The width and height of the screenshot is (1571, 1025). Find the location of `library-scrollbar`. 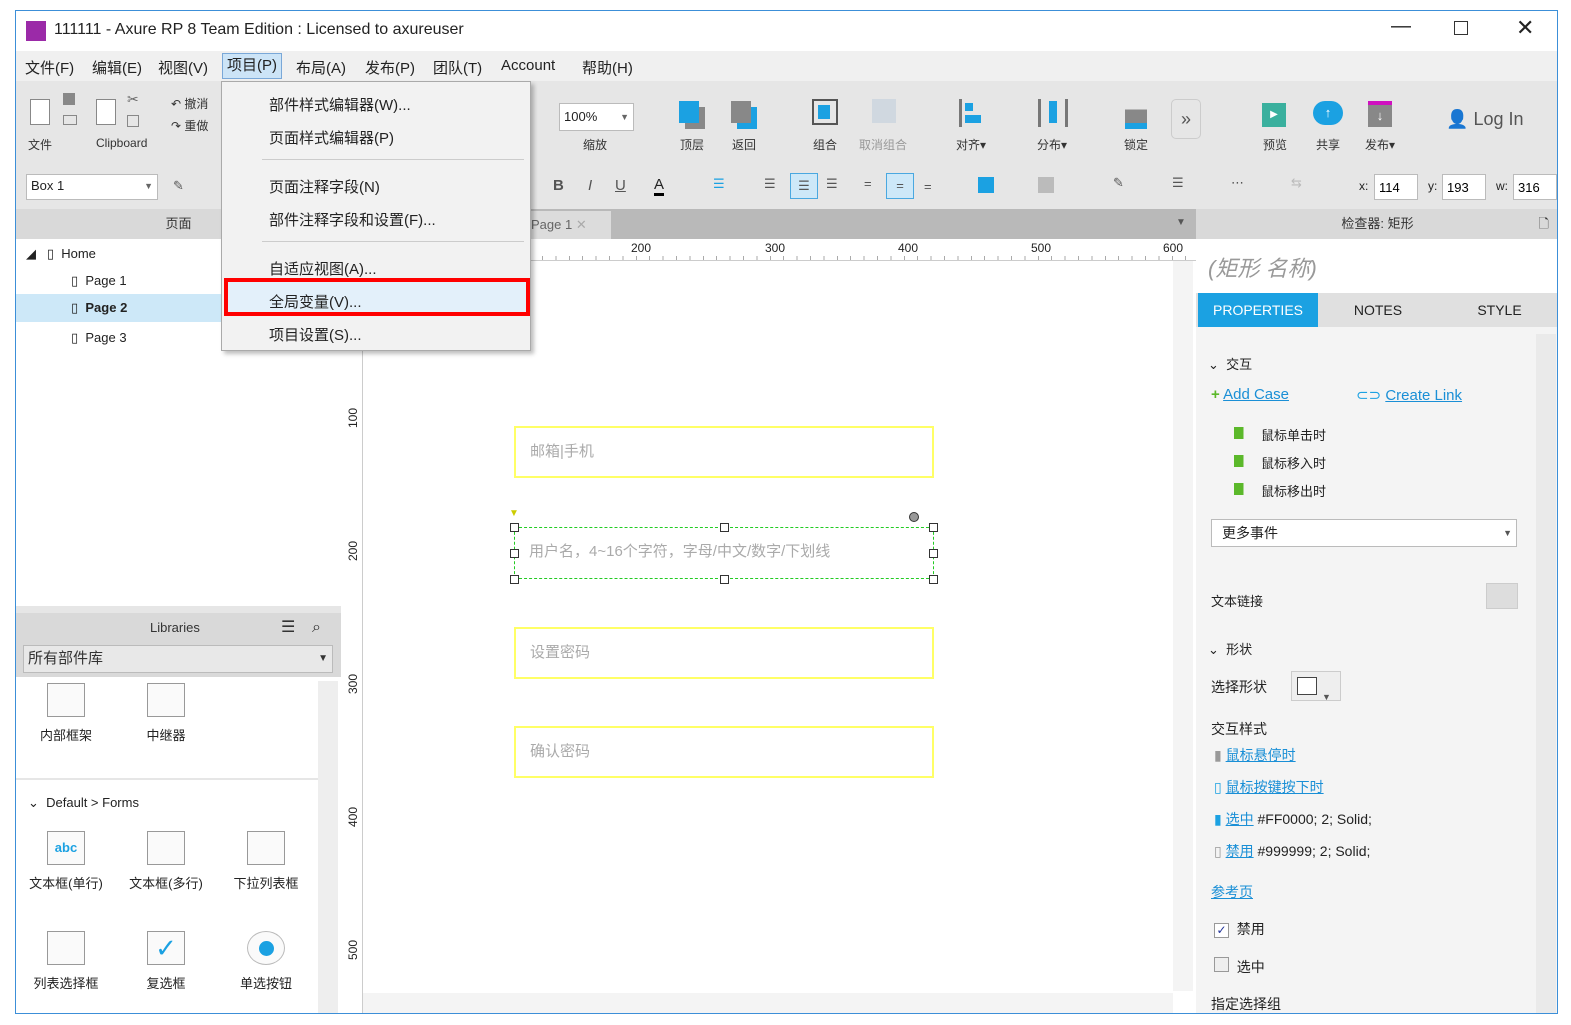

library-scrollbar is located at coordinates (328, 847).